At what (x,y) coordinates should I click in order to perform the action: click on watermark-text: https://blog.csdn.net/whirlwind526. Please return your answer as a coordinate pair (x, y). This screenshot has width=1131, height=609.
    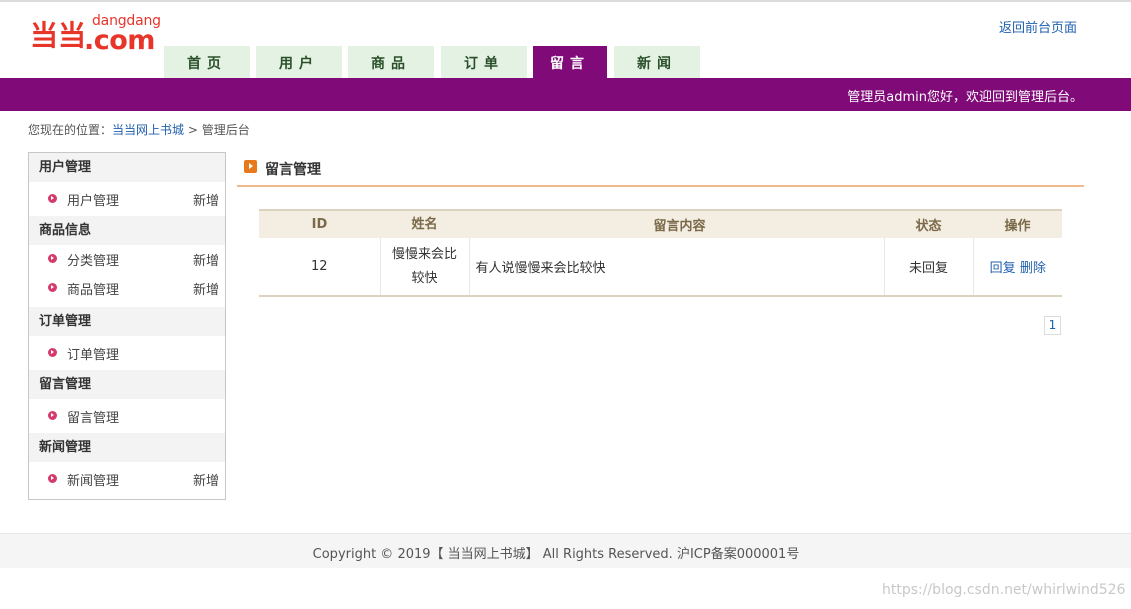
    Looking at the image, I should click on (1004, 590).